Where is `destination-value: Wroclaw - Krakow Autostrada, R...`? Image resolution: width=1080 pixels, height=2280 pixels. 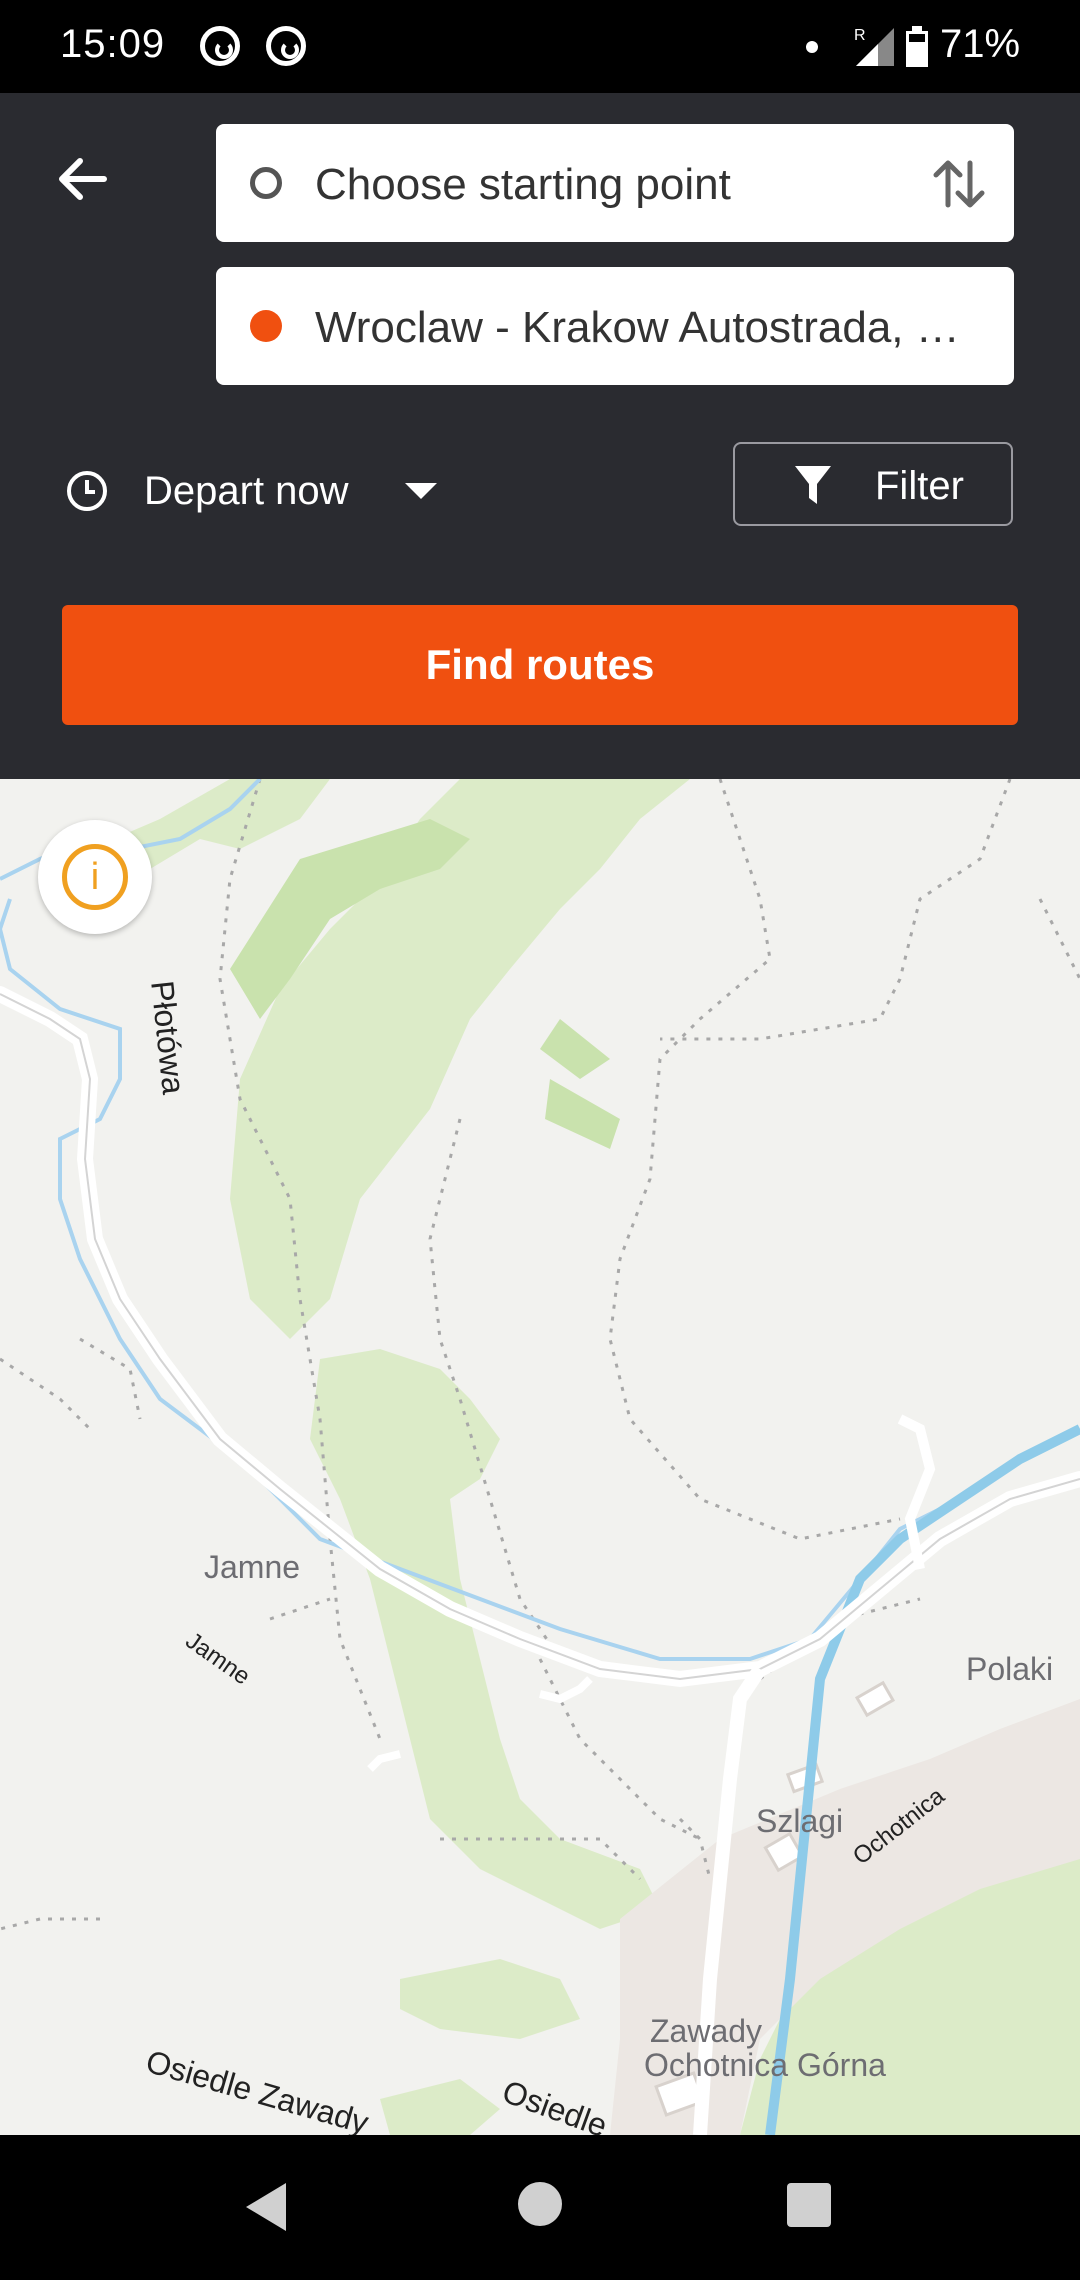
destination-value: Wroclaw - Krakow Autostrada, R... is located at coordinates (645, 327).